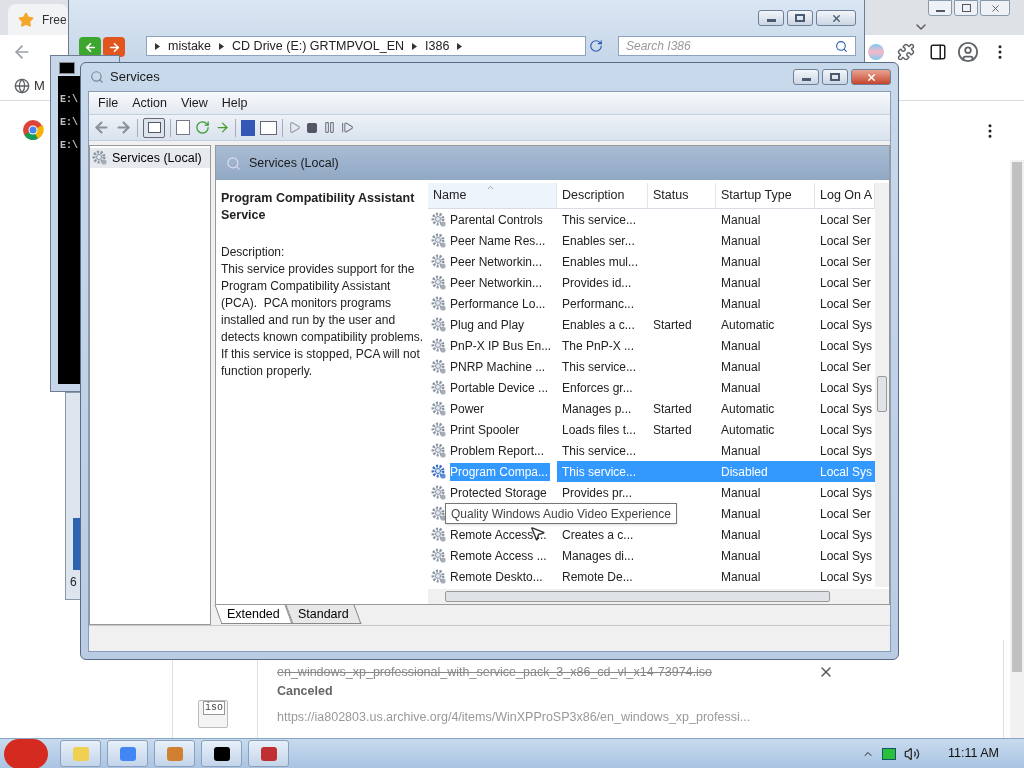 The width and height of the screenshot is (1024, 768). I want to click on column-header: Startup Type, so click(765, 195).